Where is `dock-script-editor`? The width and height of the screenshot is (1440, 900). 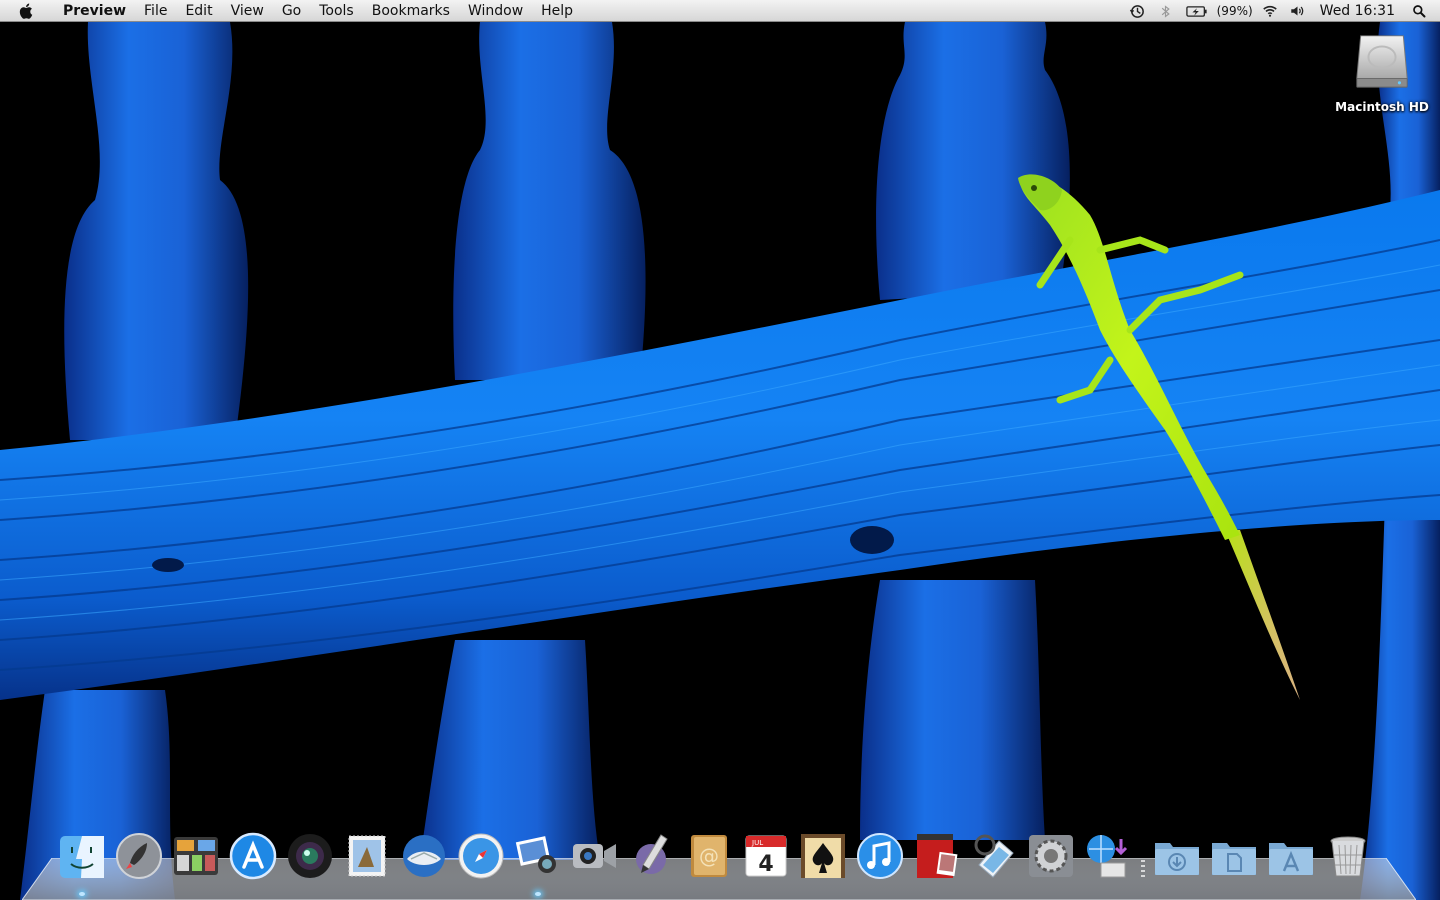 dock-script-editor is located at coordinates (652, 856).